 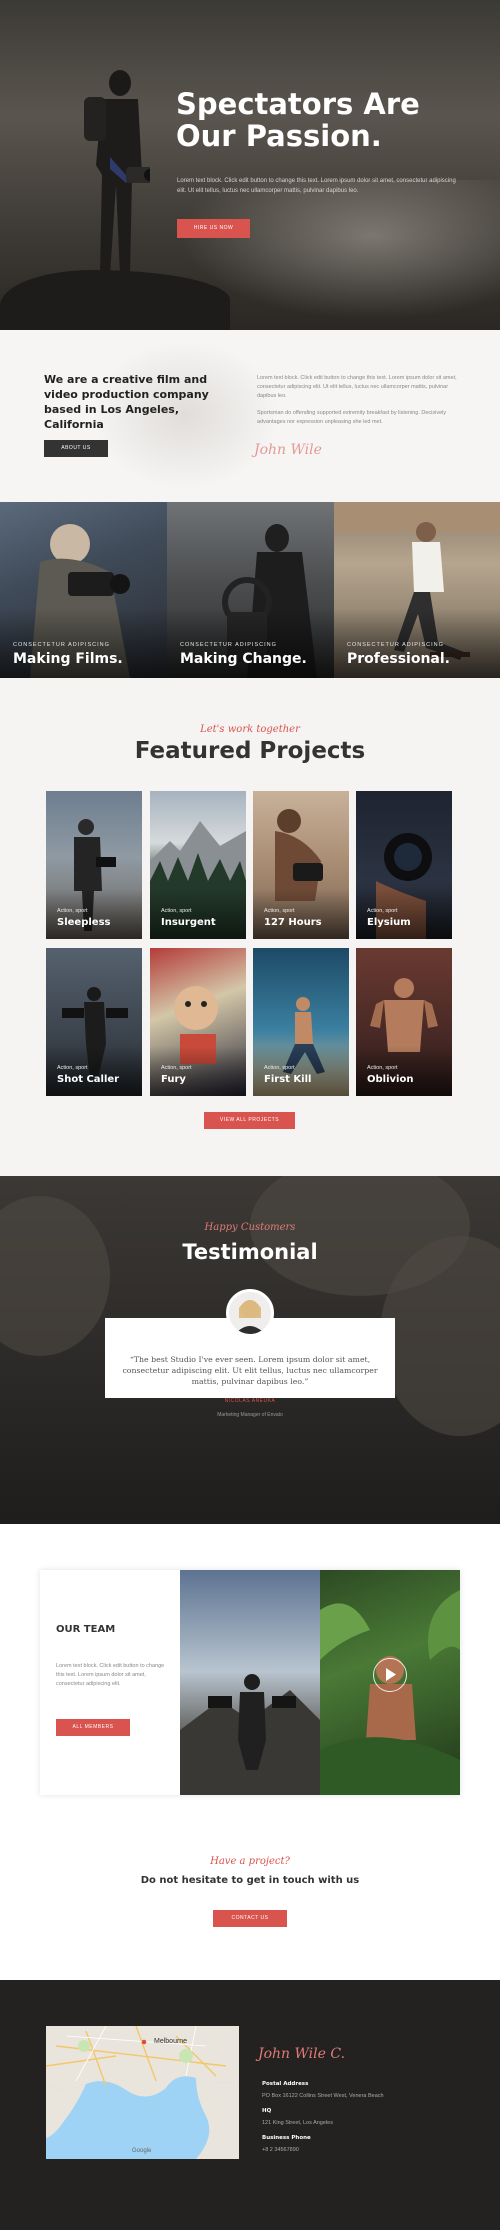 I want to click on map-city-label: Melbourne, so click(x=171, y=2041).